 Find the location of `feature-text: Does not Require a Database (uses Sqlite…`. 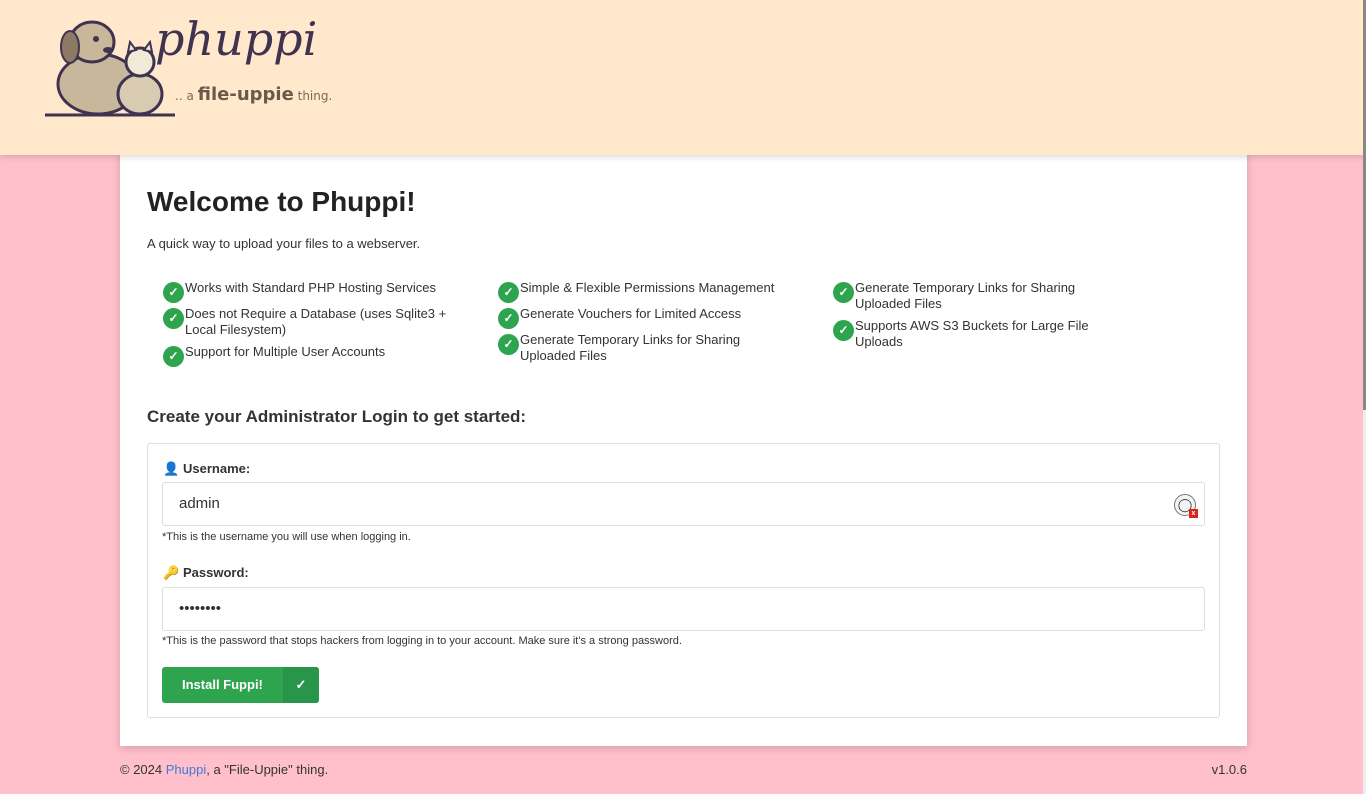

feature-text: Does not Require a Database (uses Sqlite… is located at coordinates (316, 321).